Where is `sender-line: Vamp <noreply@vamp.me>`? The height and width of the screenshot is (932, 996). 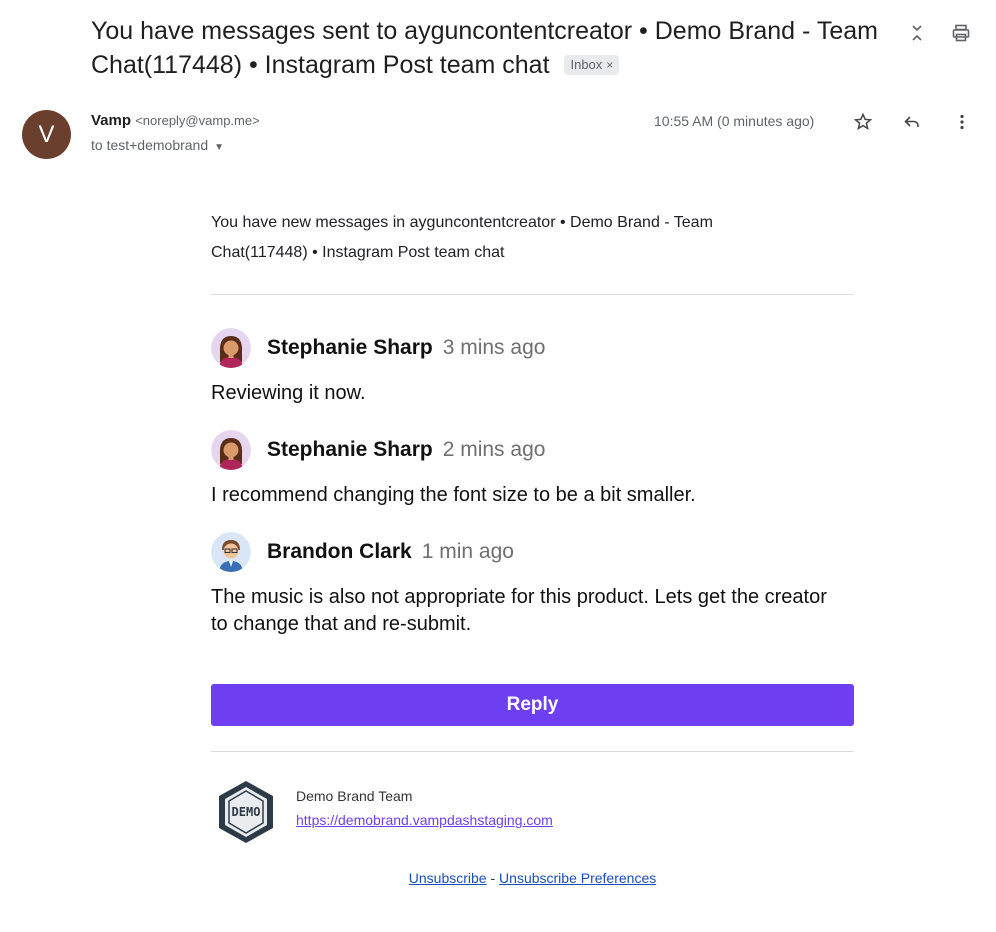
sender-line: Vamp <noreply@vamp.me> is located at coordinates (175, 121).